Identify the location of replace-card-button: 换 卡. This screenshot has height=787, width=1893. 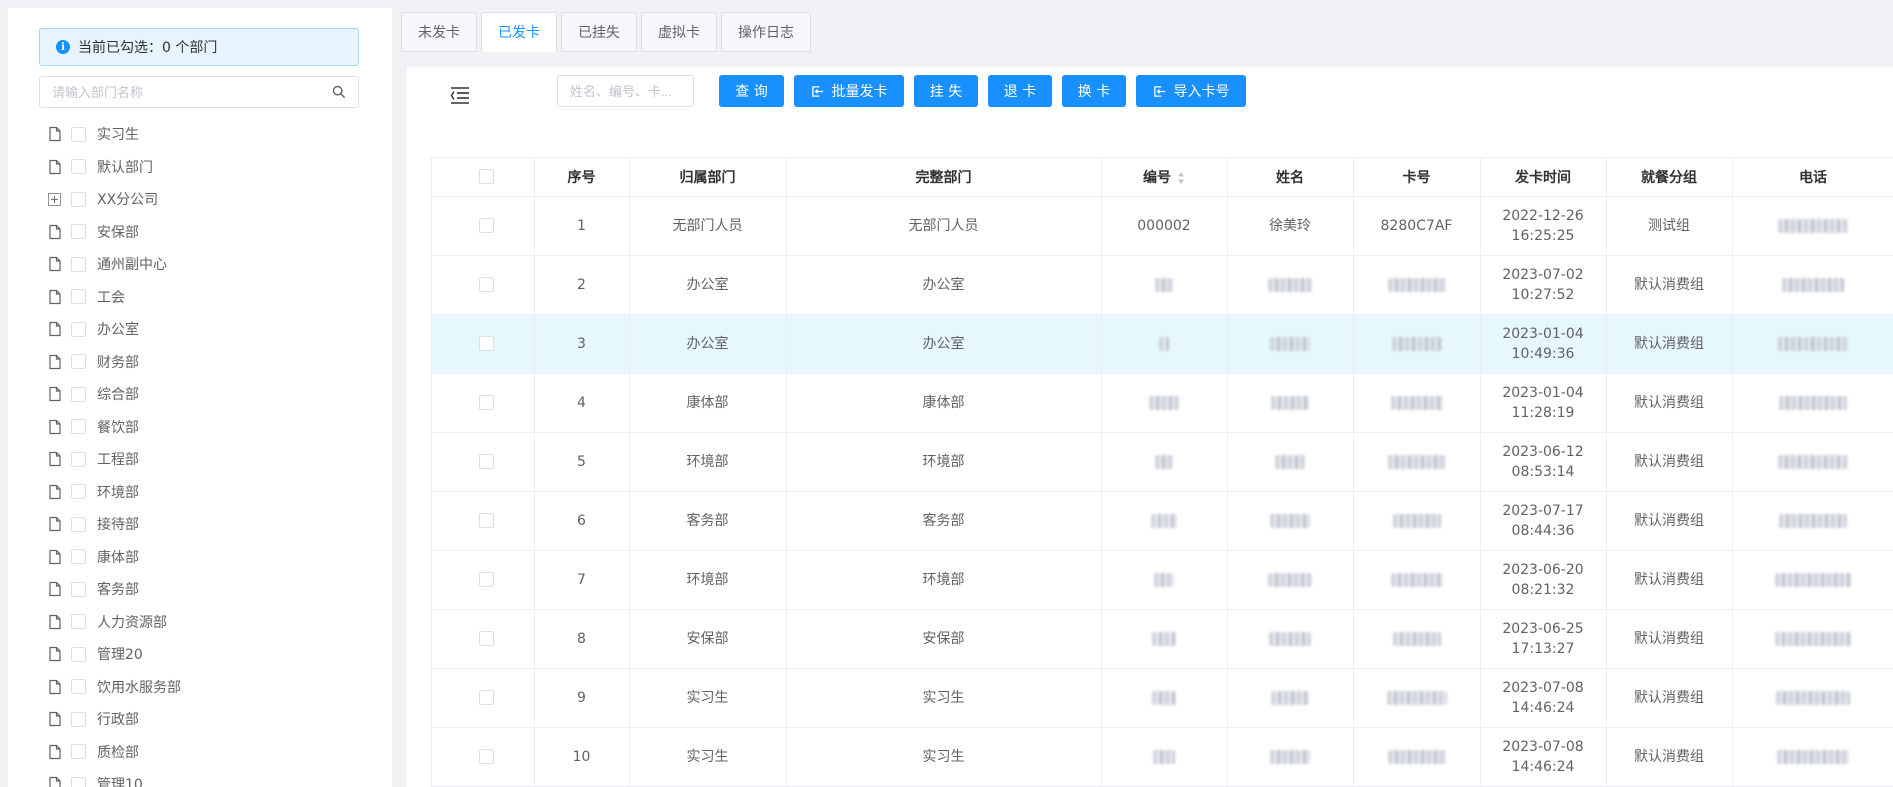
(1094, 91).